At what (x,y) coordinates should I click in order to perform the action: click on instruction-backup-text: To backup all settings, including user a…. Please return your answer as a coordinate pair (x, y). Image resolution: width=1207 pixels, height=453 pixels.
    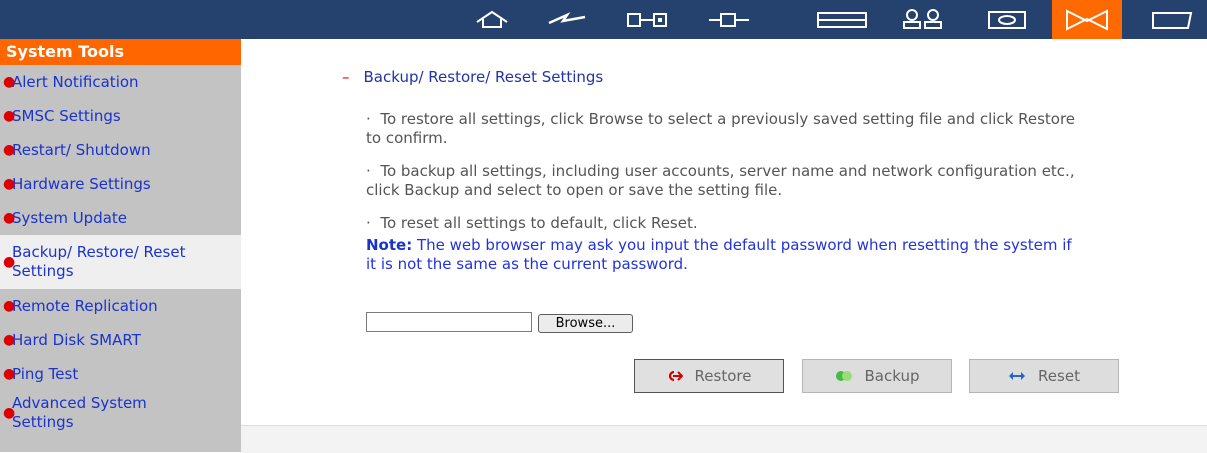
    Looking at the image, I should click on (720, 180).